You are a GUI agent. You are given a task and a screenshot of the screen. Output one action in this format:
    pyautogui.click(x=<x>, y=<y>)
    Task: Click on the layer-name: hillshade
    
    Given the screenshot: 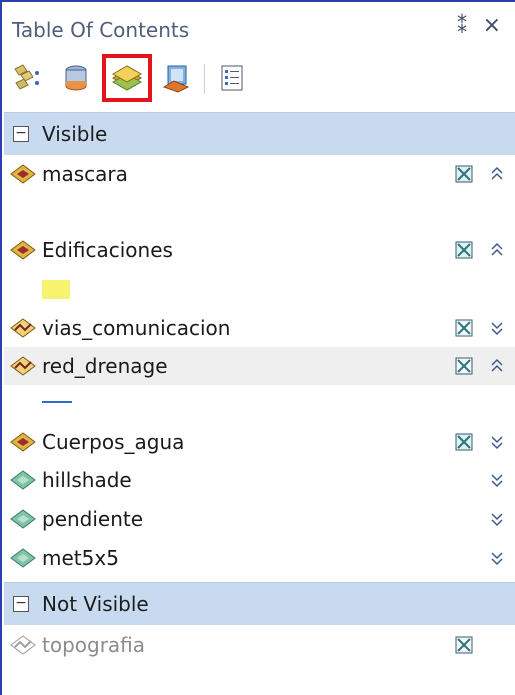 What is the action you would take?
    pyautogui.click(x=87, y=480)
    